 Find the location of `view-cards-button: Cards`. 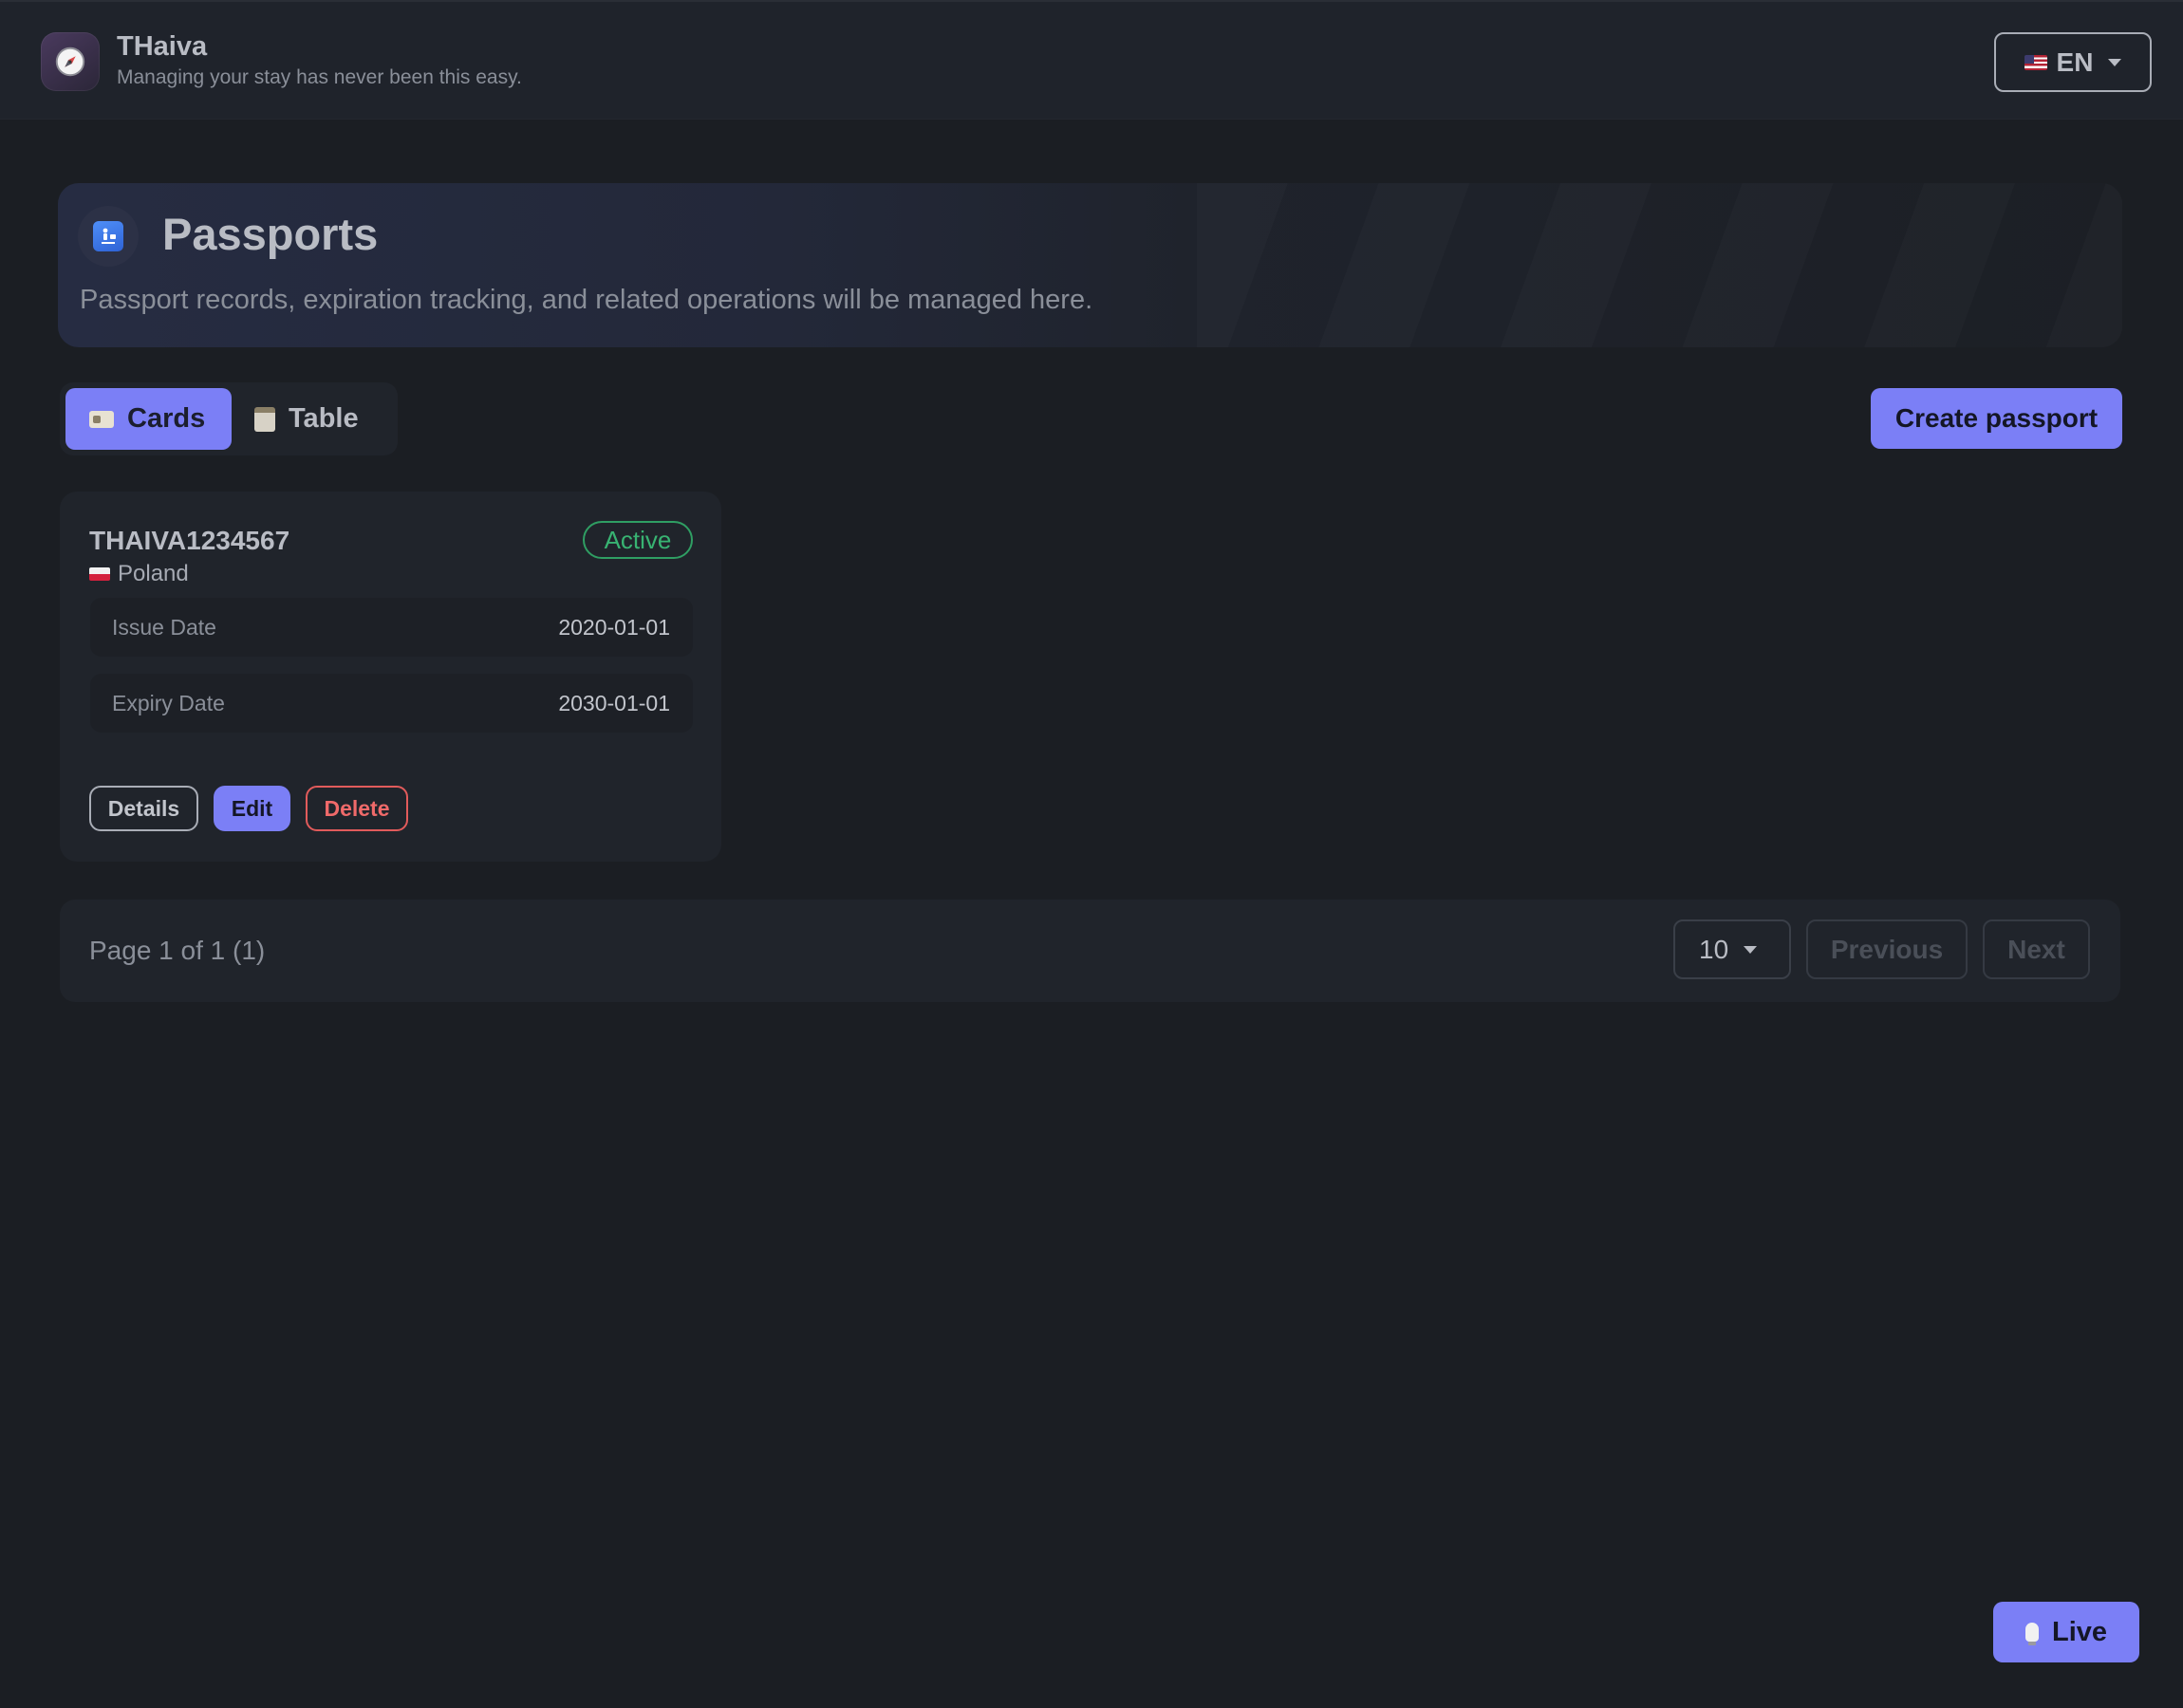

view-cards-button: Cards is located at coordinates (148, 419).